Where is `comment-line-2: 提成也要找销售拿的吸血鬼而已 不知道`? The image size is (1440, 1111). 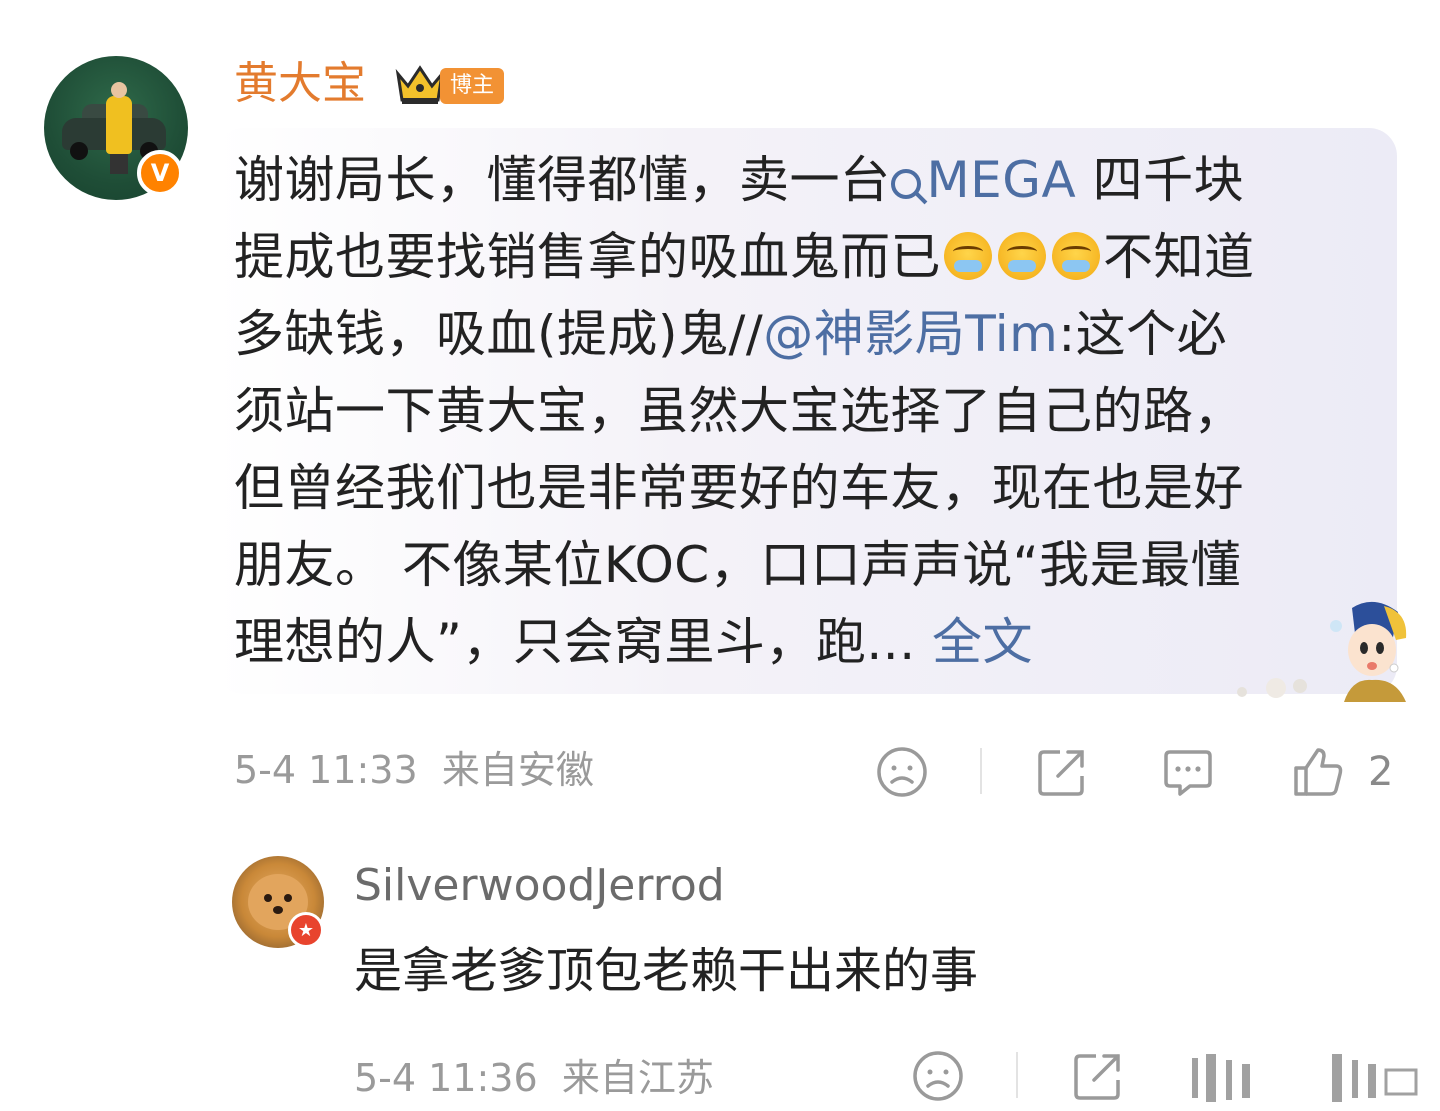
comment-line-2: 提成也要找销售拿的吸血鬼而已 不知道 is located at coordinates (744, 257).